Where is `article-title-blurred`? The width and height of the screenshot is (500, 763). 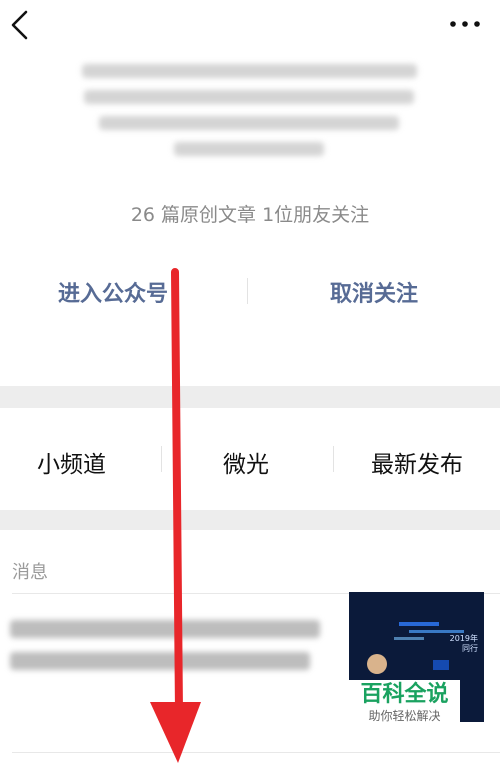 article-title-blurred is located at coordinates (169, 655).